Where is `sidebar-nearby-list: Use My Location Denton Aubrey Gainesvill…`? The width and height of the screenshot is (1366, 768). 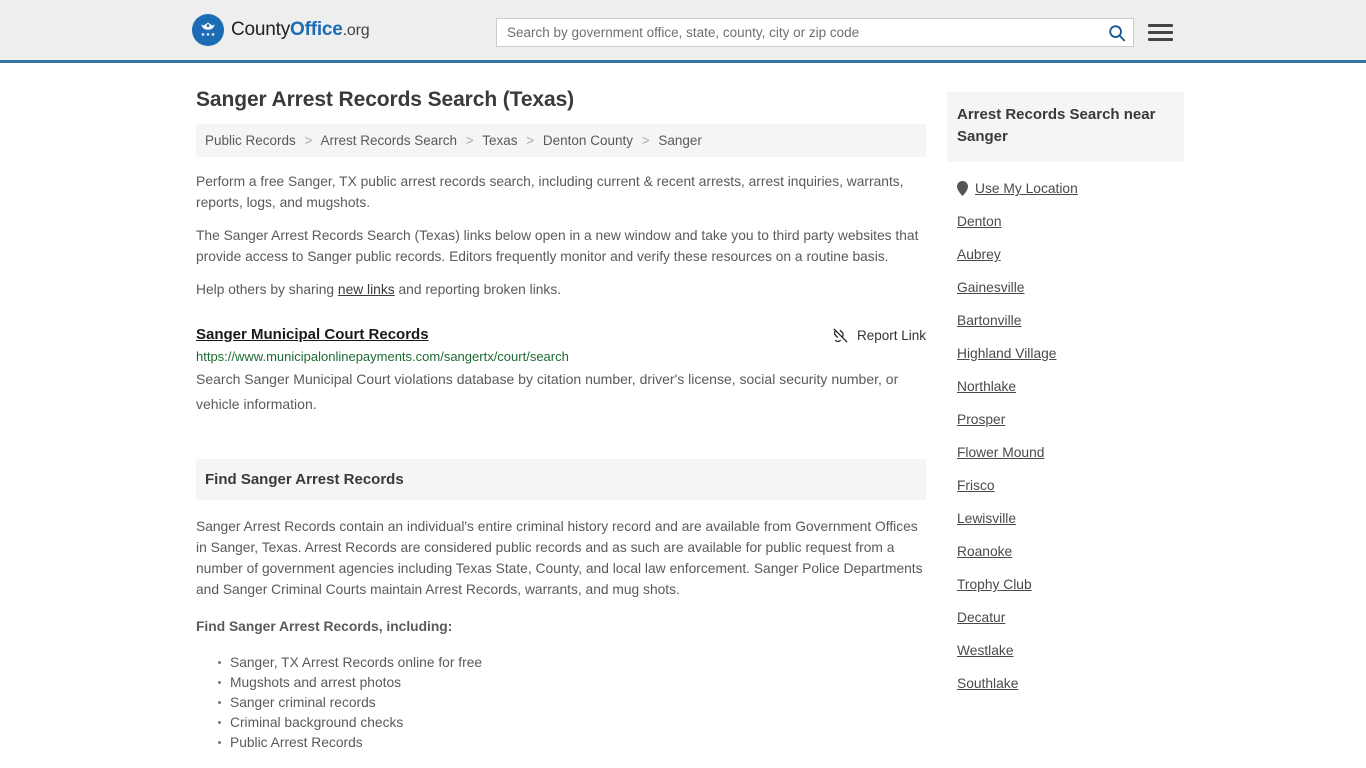 sidebar-nearby-list: Use My Location Denton Aubrey Gainesvill… is located at coordinates (1065, 431).